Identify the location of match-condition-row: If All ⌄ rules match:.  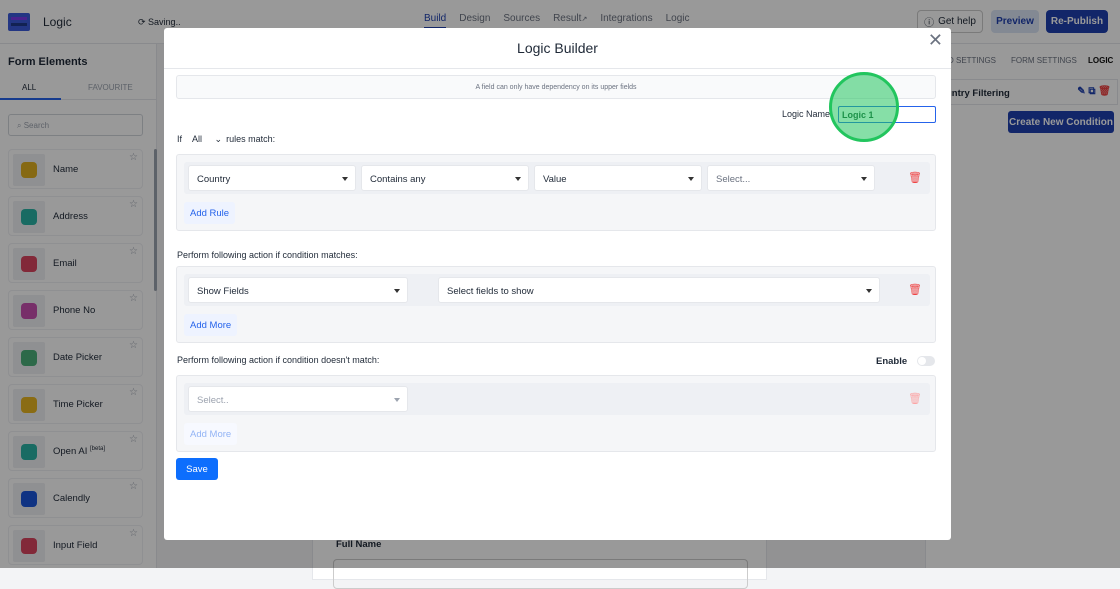
(226, 139).